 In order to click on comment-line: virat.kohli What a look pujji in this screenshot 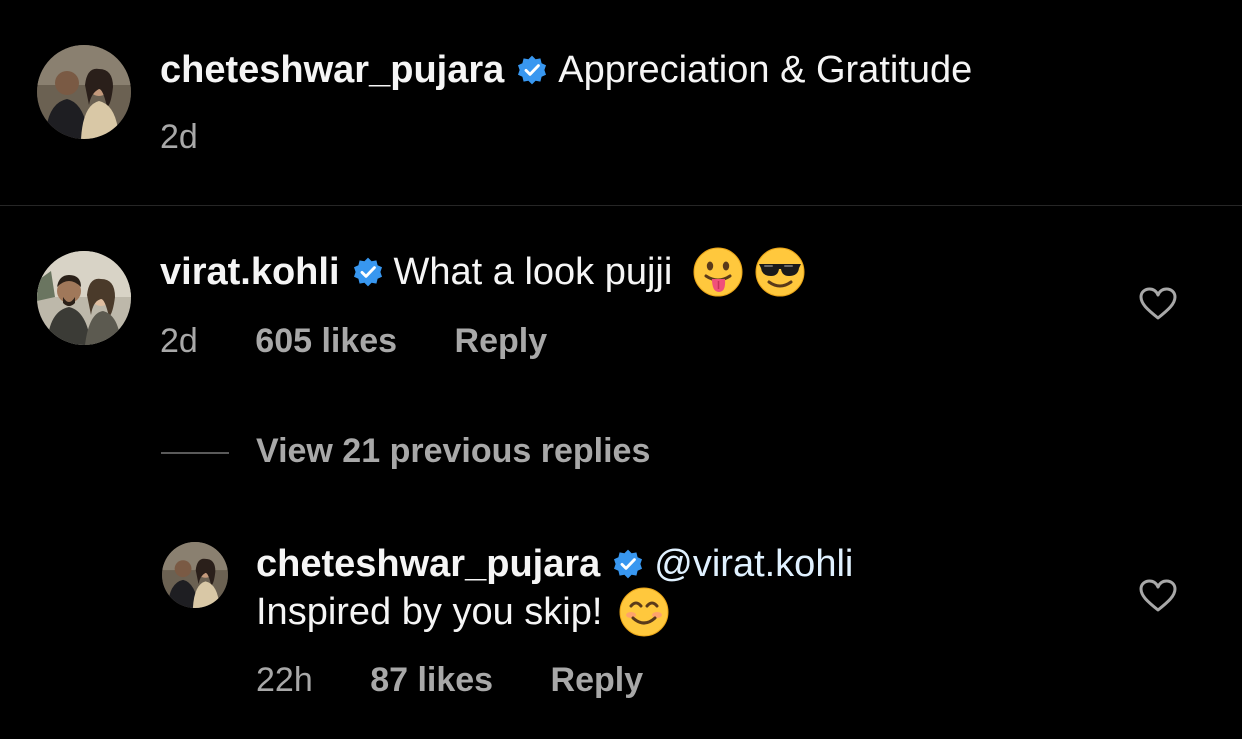, I will do `click(483, 272)`.